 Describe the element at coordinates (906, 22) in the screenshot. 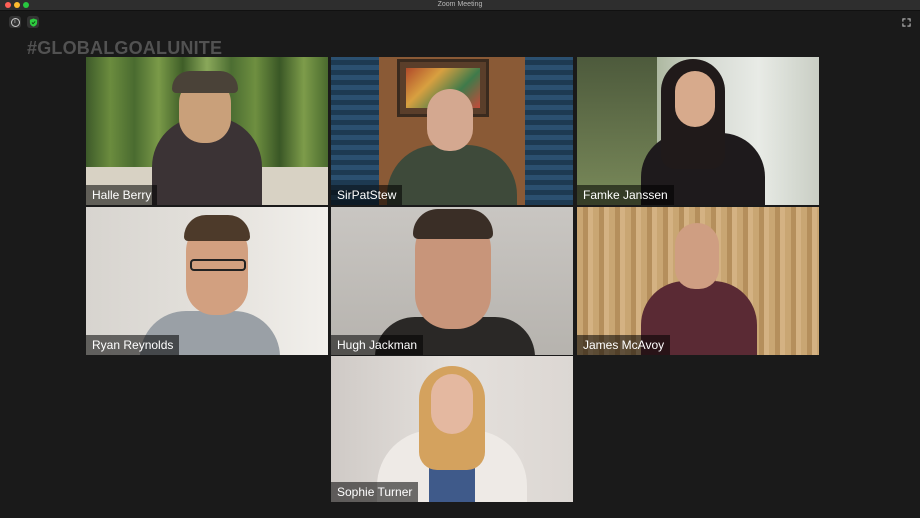

I see `fullscreen-icon` at that location.